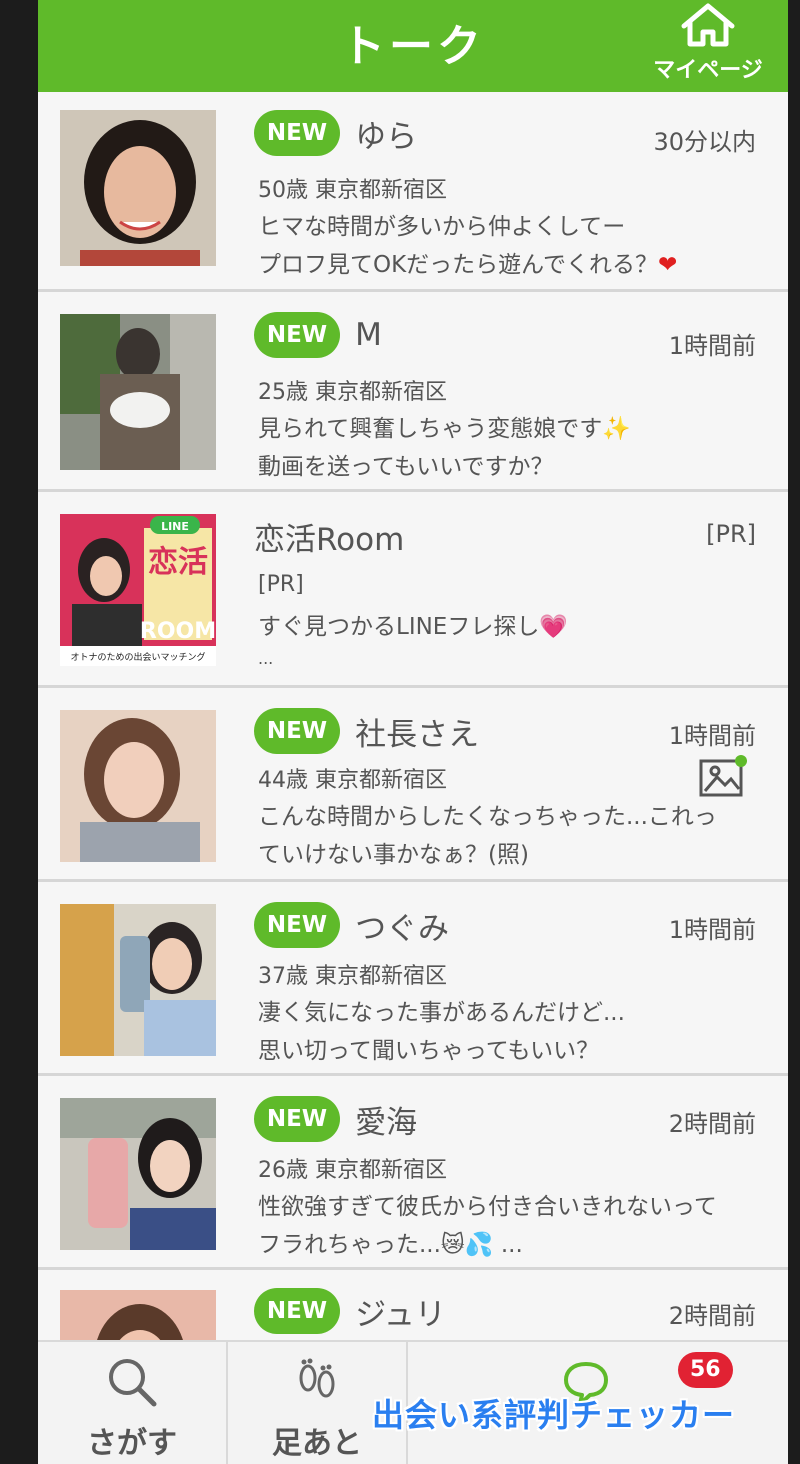  Describe the element at coordinates (352, 976) in the screenshot. I see `profile-meta: 37歳 東京都新宿区` at that location.